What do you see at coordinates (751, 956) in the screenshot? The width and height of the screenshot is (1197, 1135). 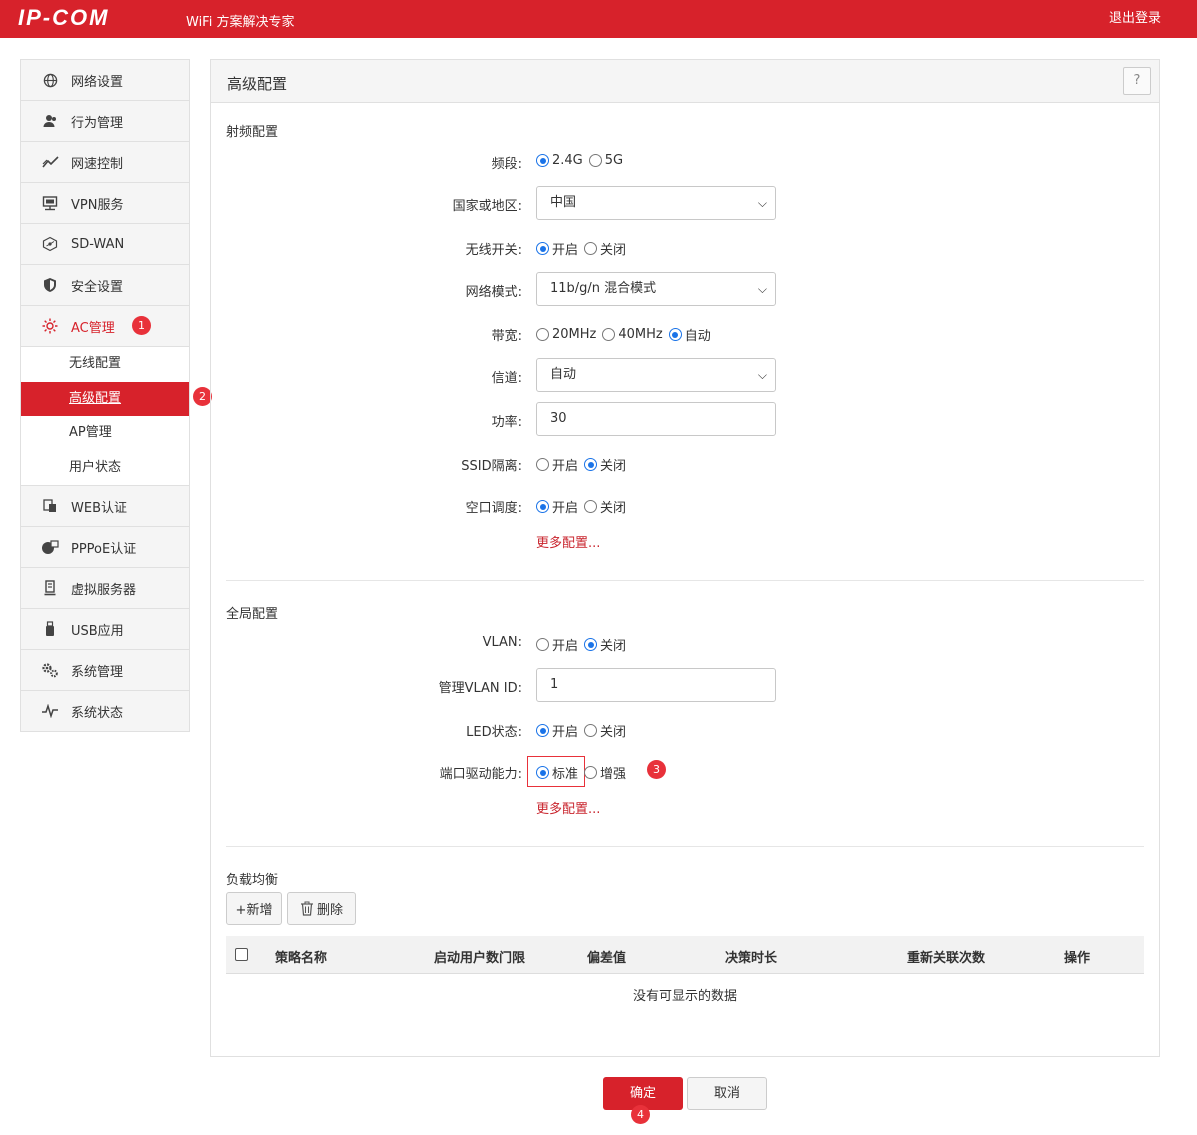 I see `column-header-decision-time: 决策时长` at bounding box center [751, 956].